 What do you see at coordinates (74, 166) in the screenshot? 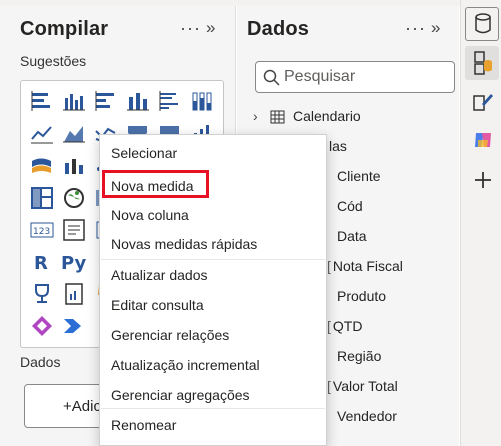
I see `line-clustered-column-chart-icon` at bounding box center [74, 166].